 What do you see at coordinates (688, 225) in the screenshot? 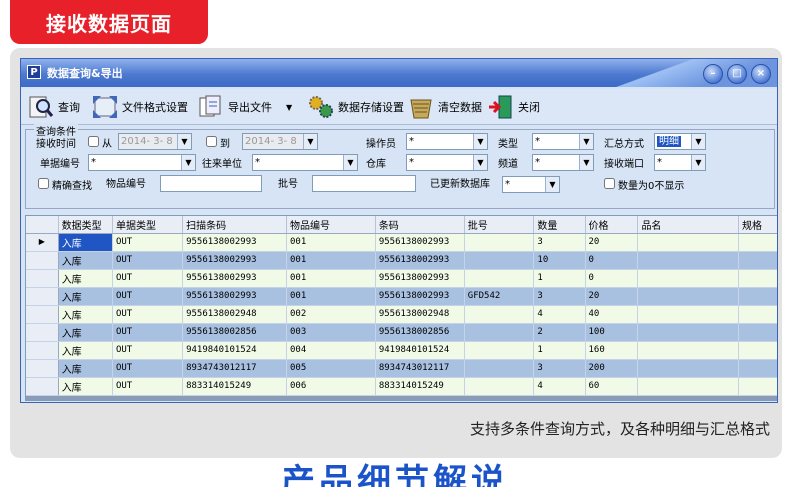
I see `column-header: 品名` at bounding box center [688, 225].